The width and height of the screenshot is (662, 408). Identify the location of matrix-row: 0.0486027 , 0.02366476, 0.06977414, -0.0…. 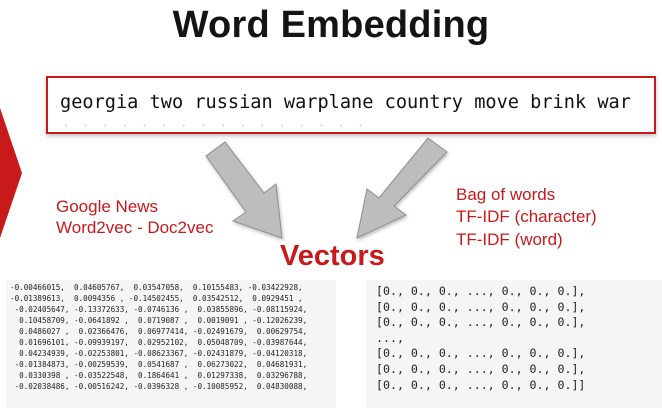
(159, 331).